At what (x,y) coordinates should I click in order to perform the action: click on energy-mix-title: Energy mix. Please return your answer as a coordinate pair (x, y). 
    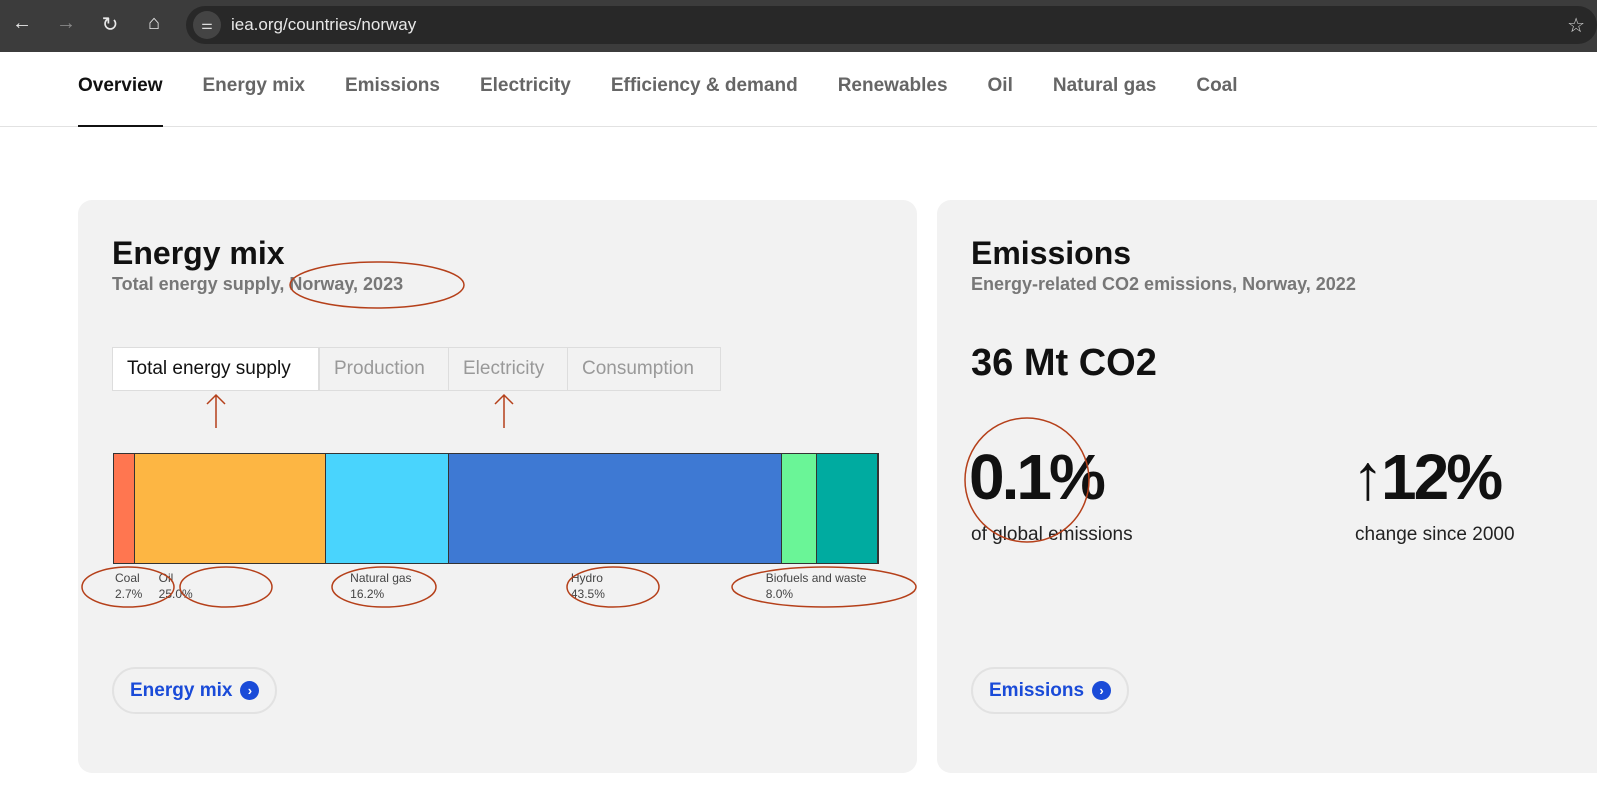
    Looking at the image, I should click on (198, 253).